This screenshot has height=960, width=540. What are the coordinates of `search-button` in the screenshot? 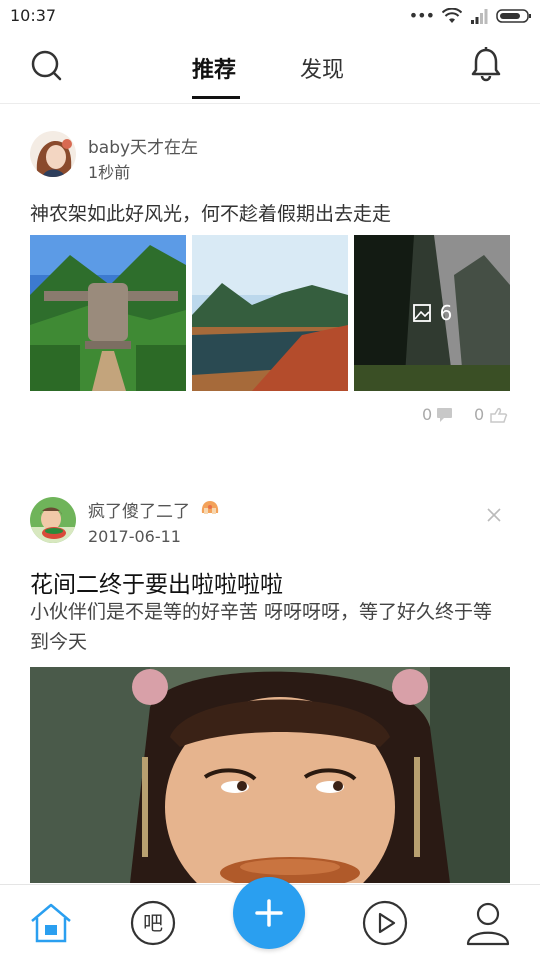 It's located at (48, 67).